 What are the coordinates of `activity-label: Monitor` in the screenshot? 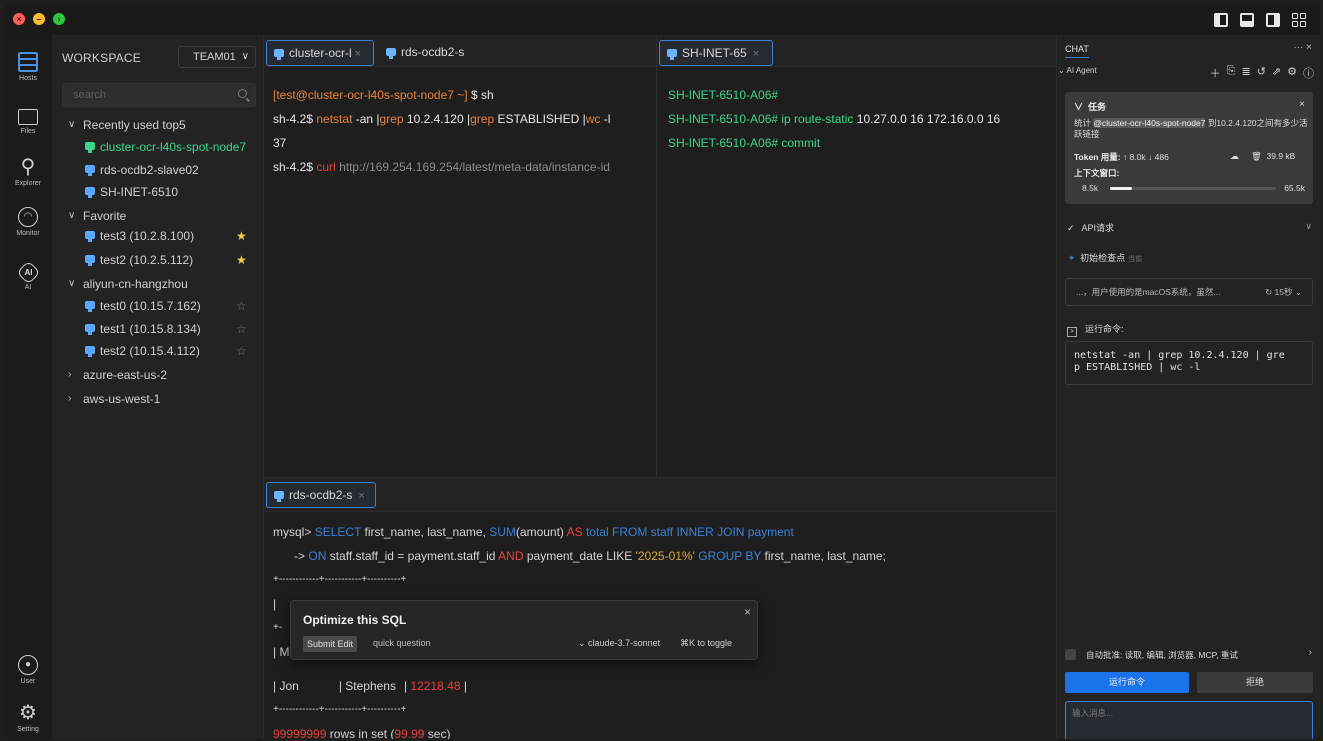 It's located at (28, 233).